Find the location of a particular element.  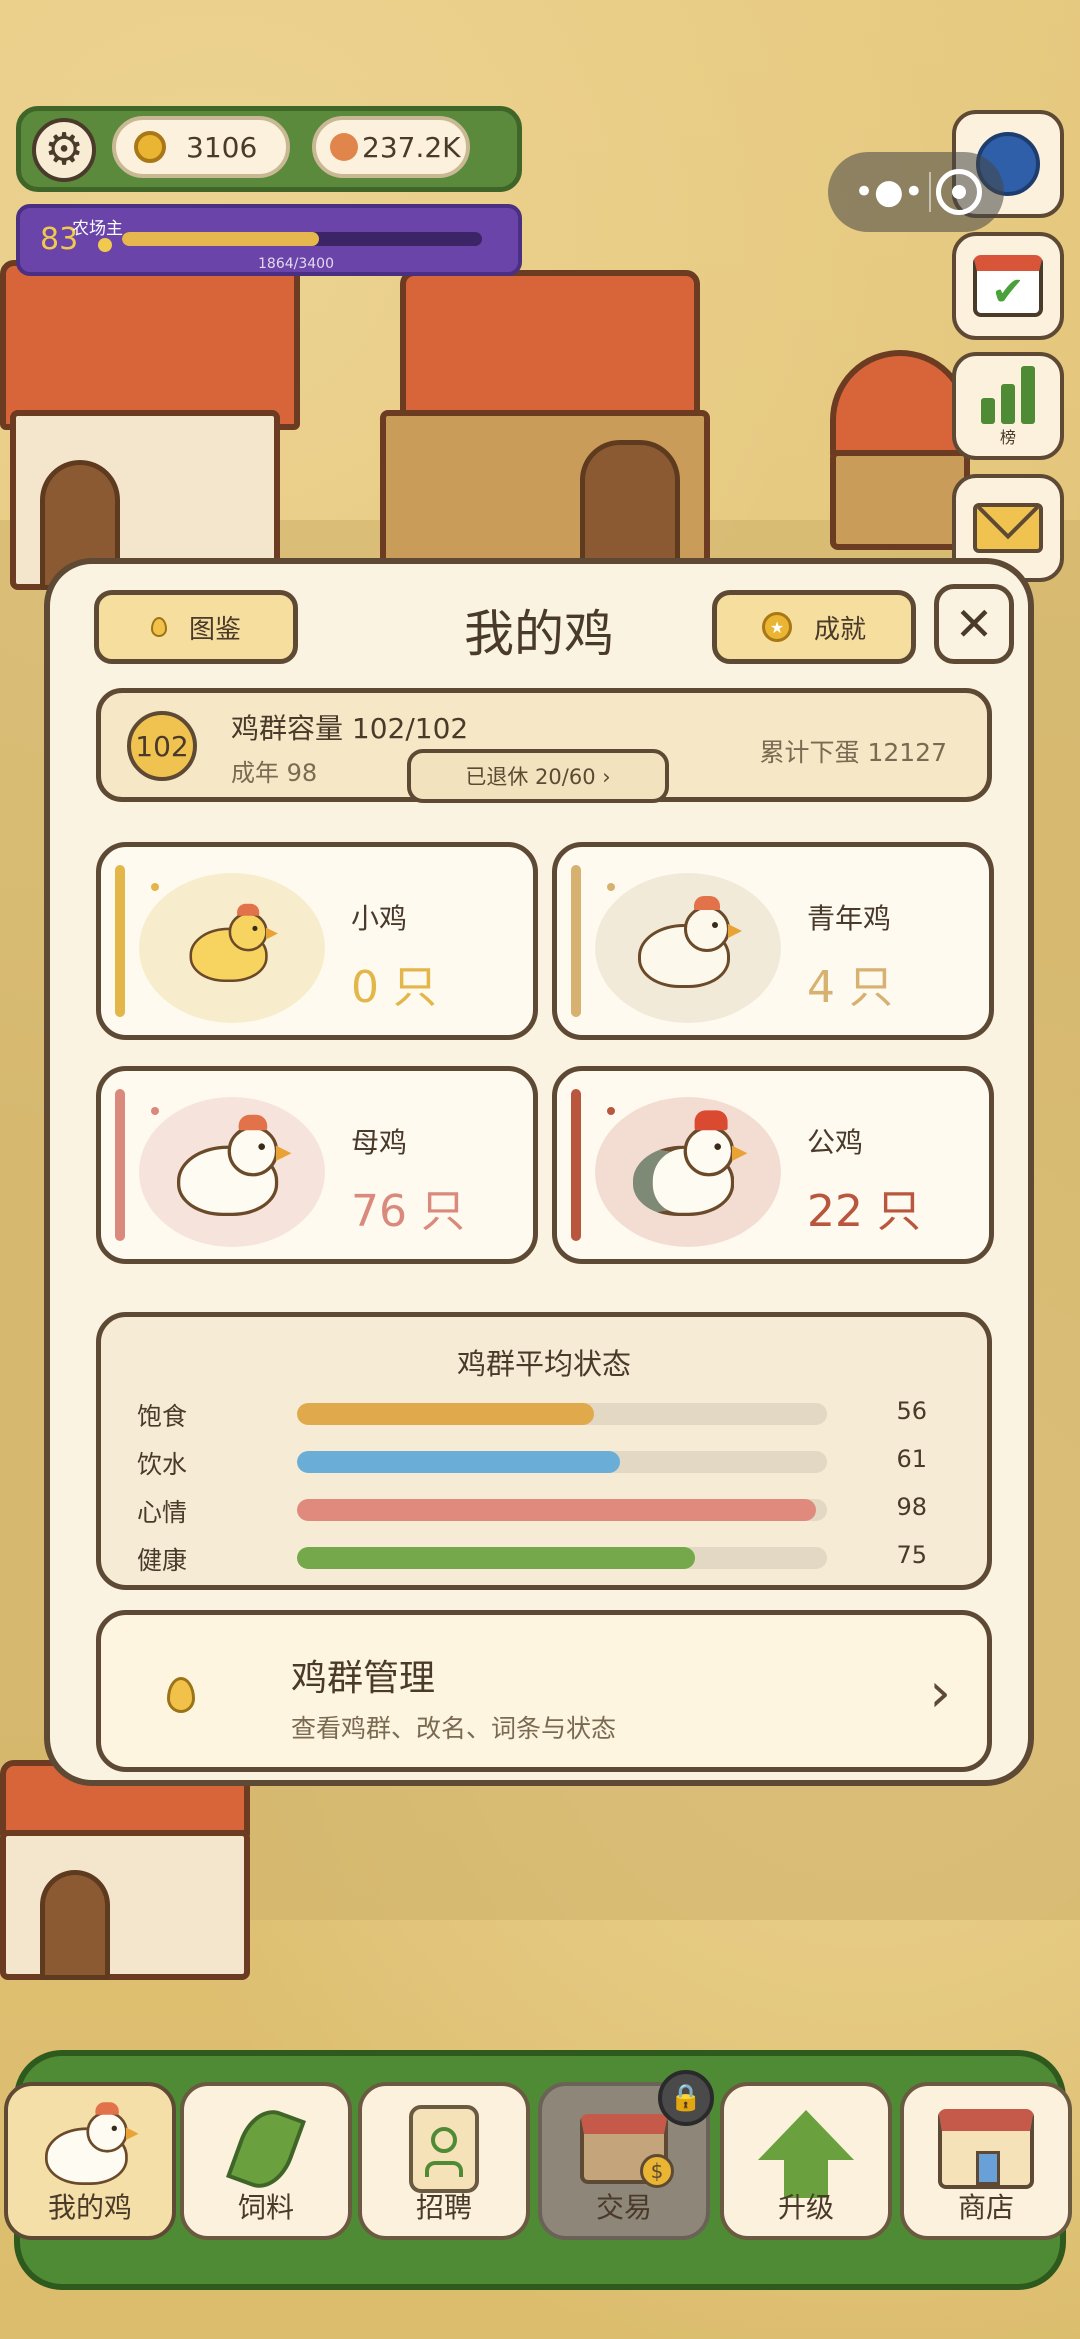

orb-counter: 237.2K is located at coordinates (391, 147).